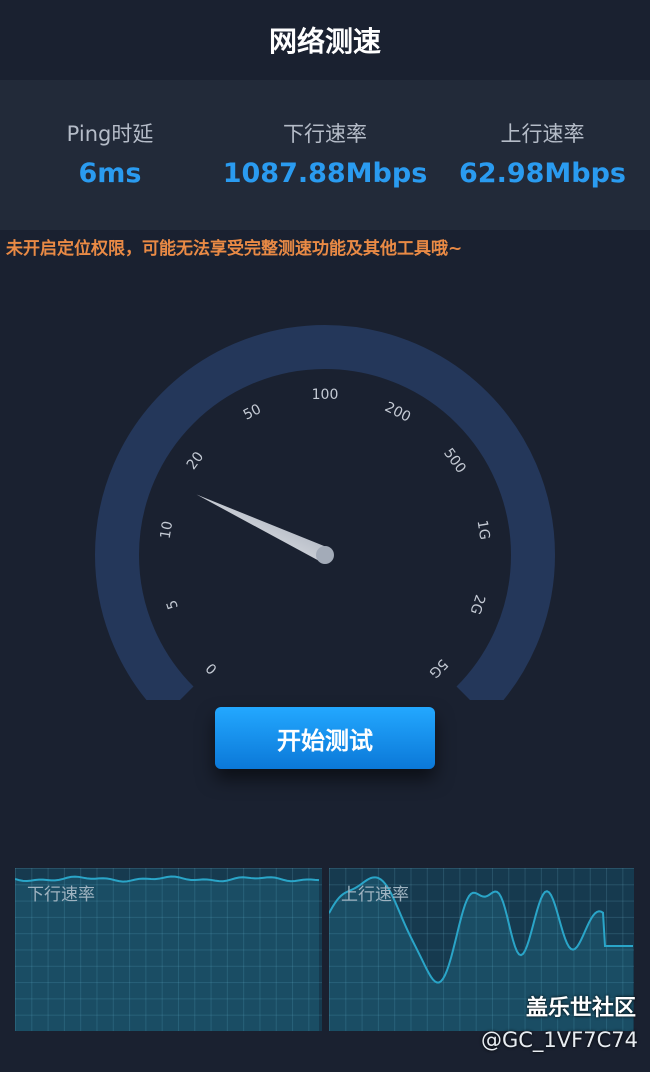 Image resolution: width=650 pixels, height=1072 pixels. What do you see at coordinates (326, 249) in the screenshot?
I see `location-permission-warning: 未开启定位权限，可能无法享受完整测速功能及其他工具哦~` at bounding box center [326, 249].